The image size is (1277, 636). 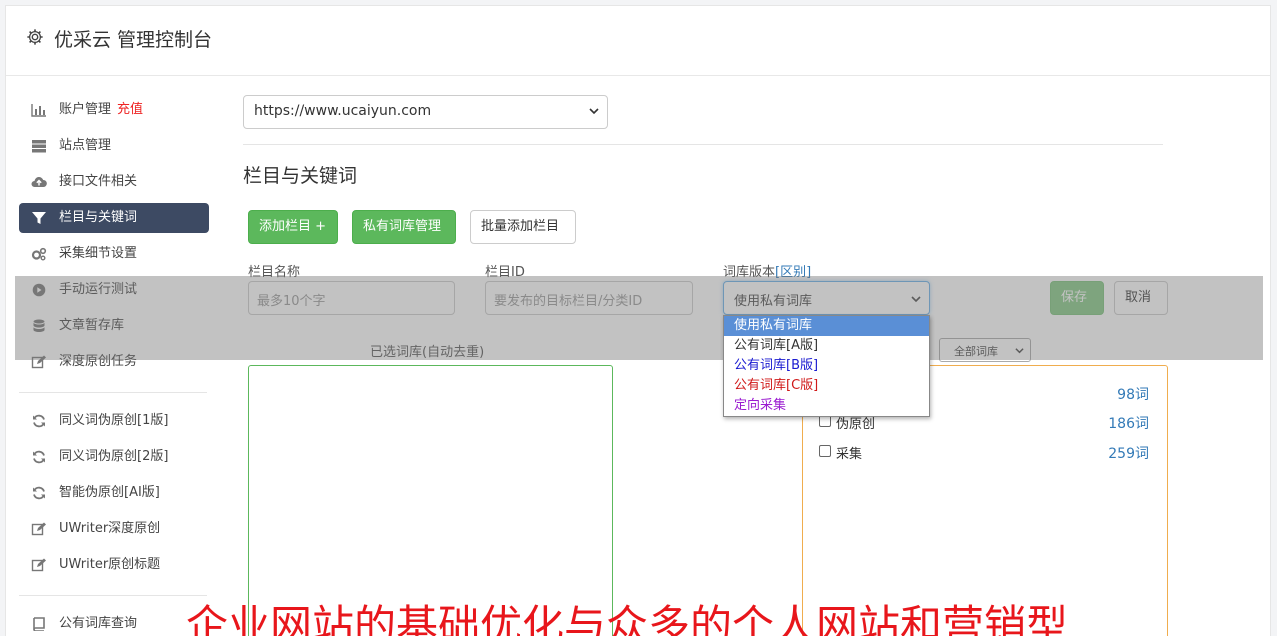 I want to click on cloud-upload-icon, so click(x=39, y=182).